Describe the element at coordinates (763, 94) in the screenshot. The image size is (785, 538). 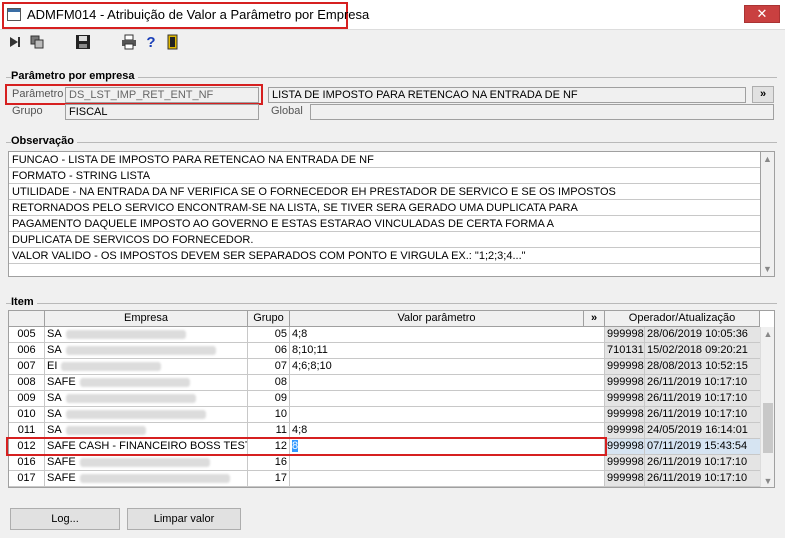
I see `expand-parametro-button: »` at that location.